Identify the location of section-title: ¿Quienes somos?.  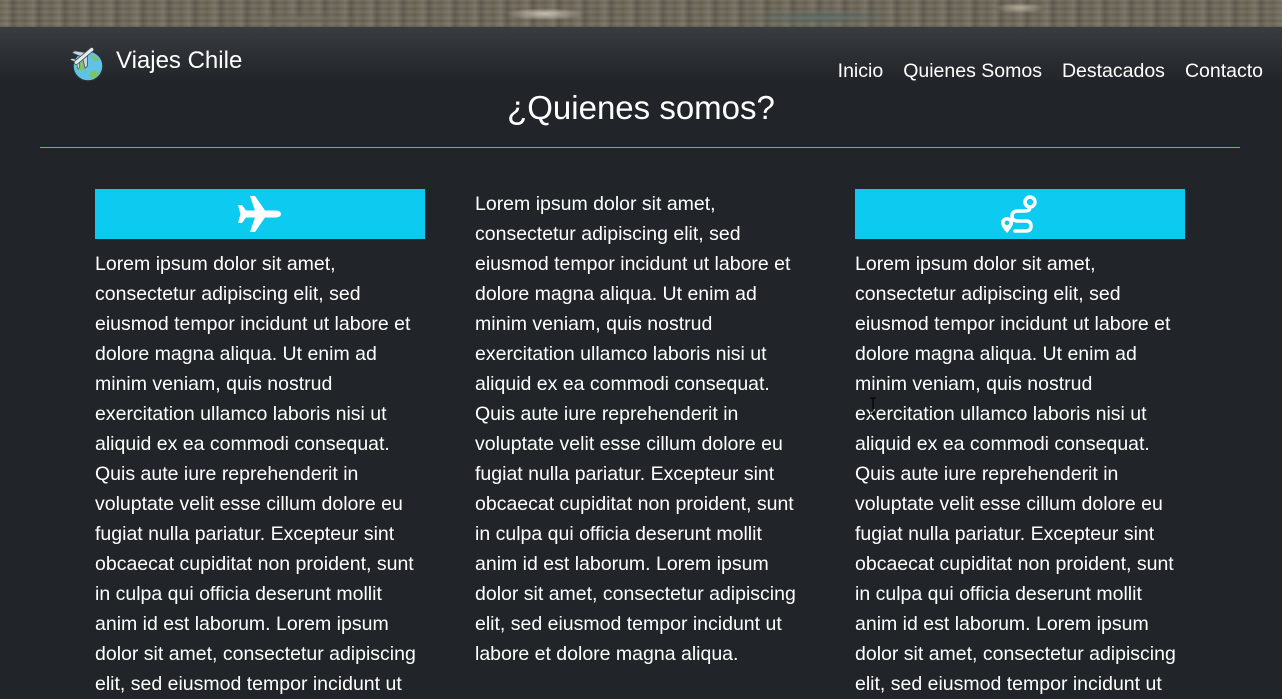
(641, 107).